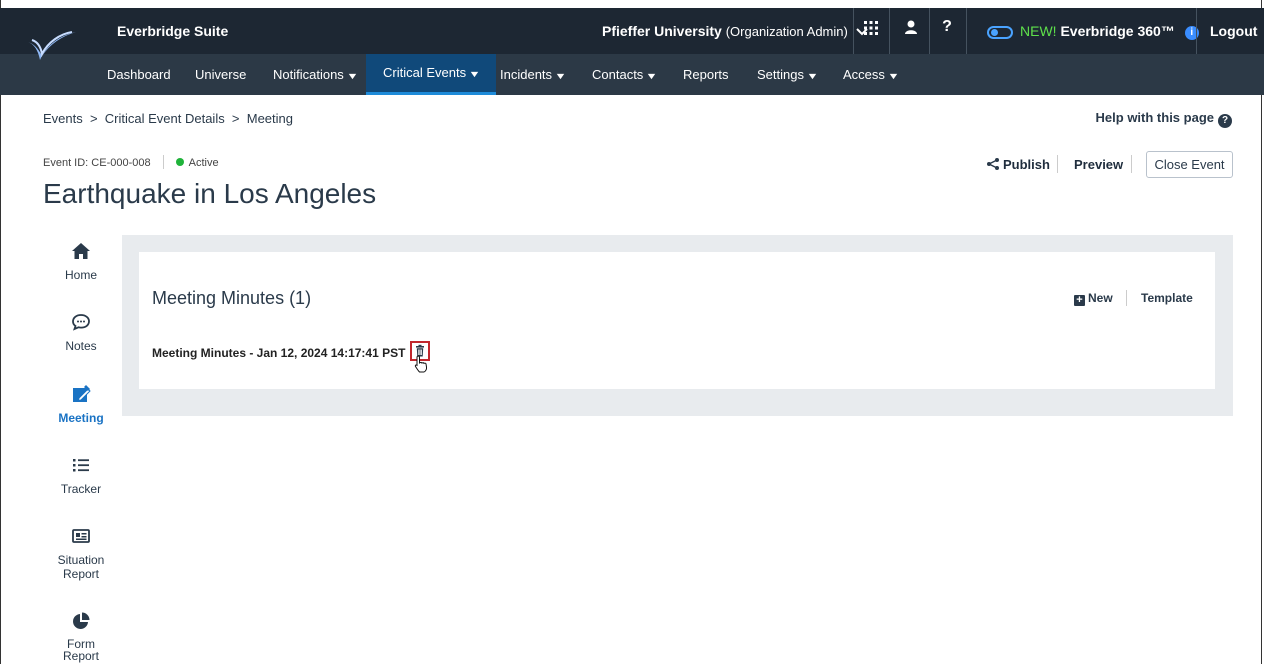 This screenshot has width=1264, height=664. Describe the element at coordinates (1098, 164) in the screenshot. I see `preview-button: Preview` at that location.